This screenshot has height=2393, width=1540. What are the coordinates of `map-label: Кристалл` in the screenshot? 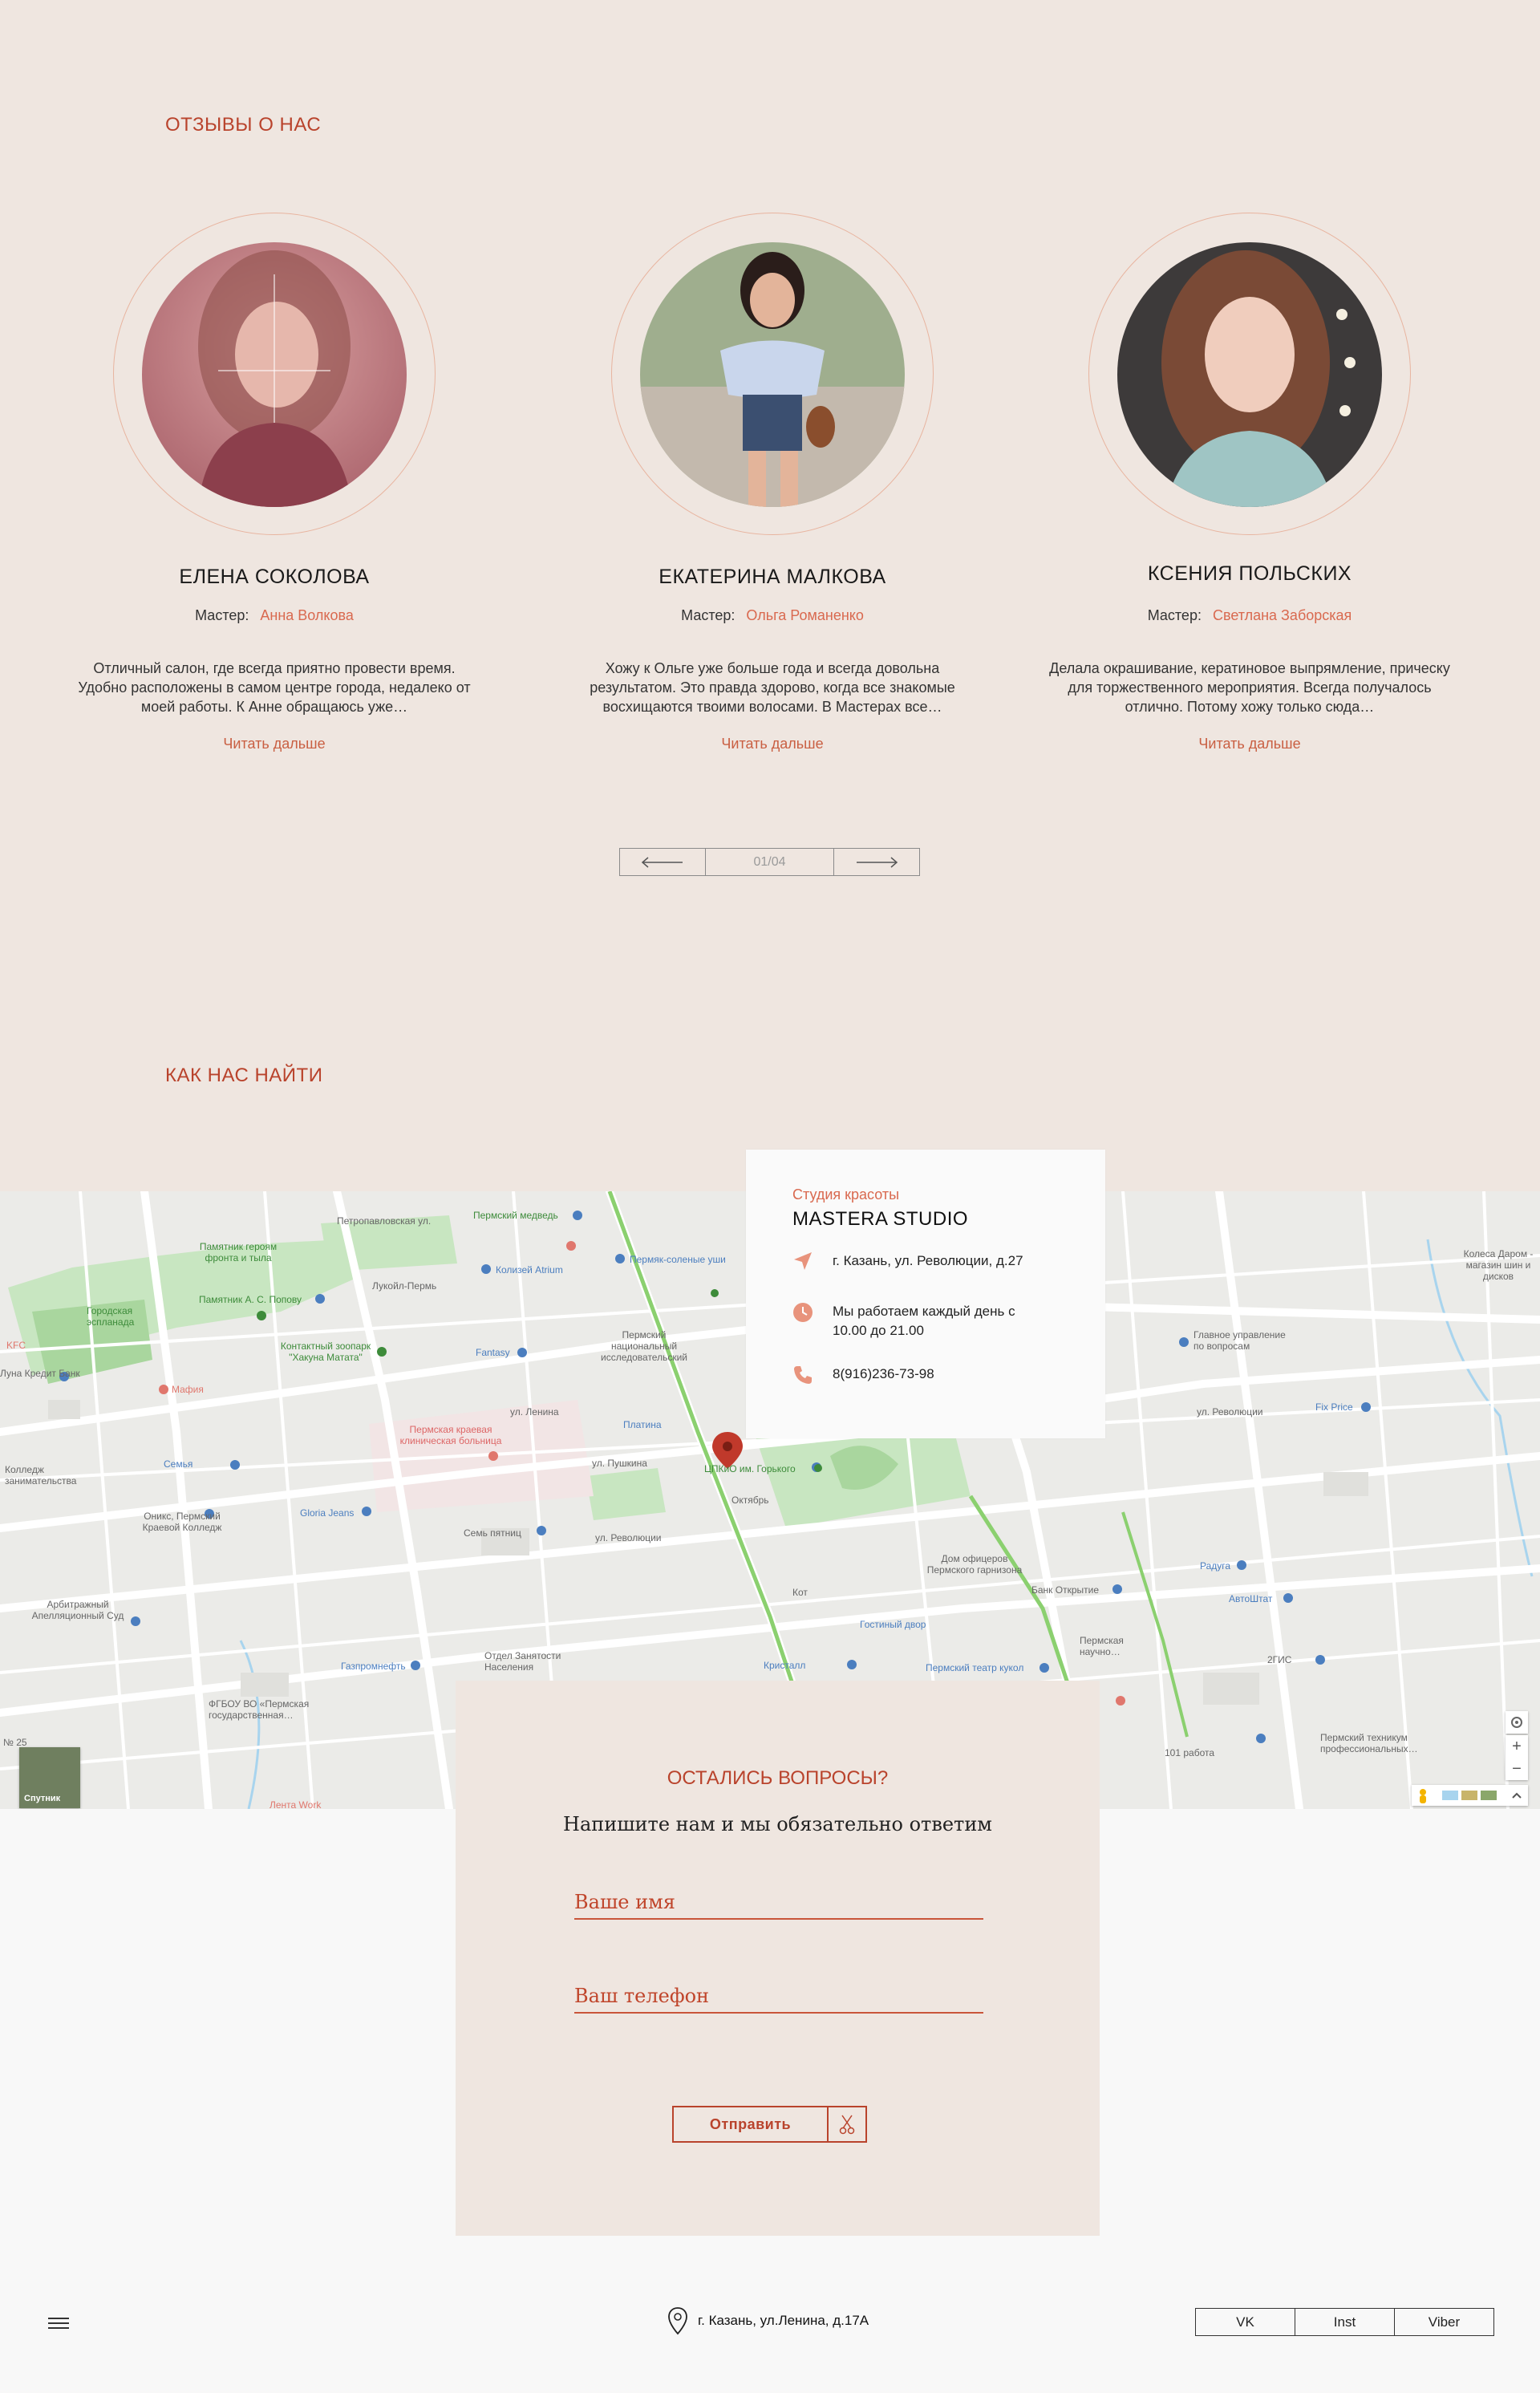 It's located at (785, 1665).